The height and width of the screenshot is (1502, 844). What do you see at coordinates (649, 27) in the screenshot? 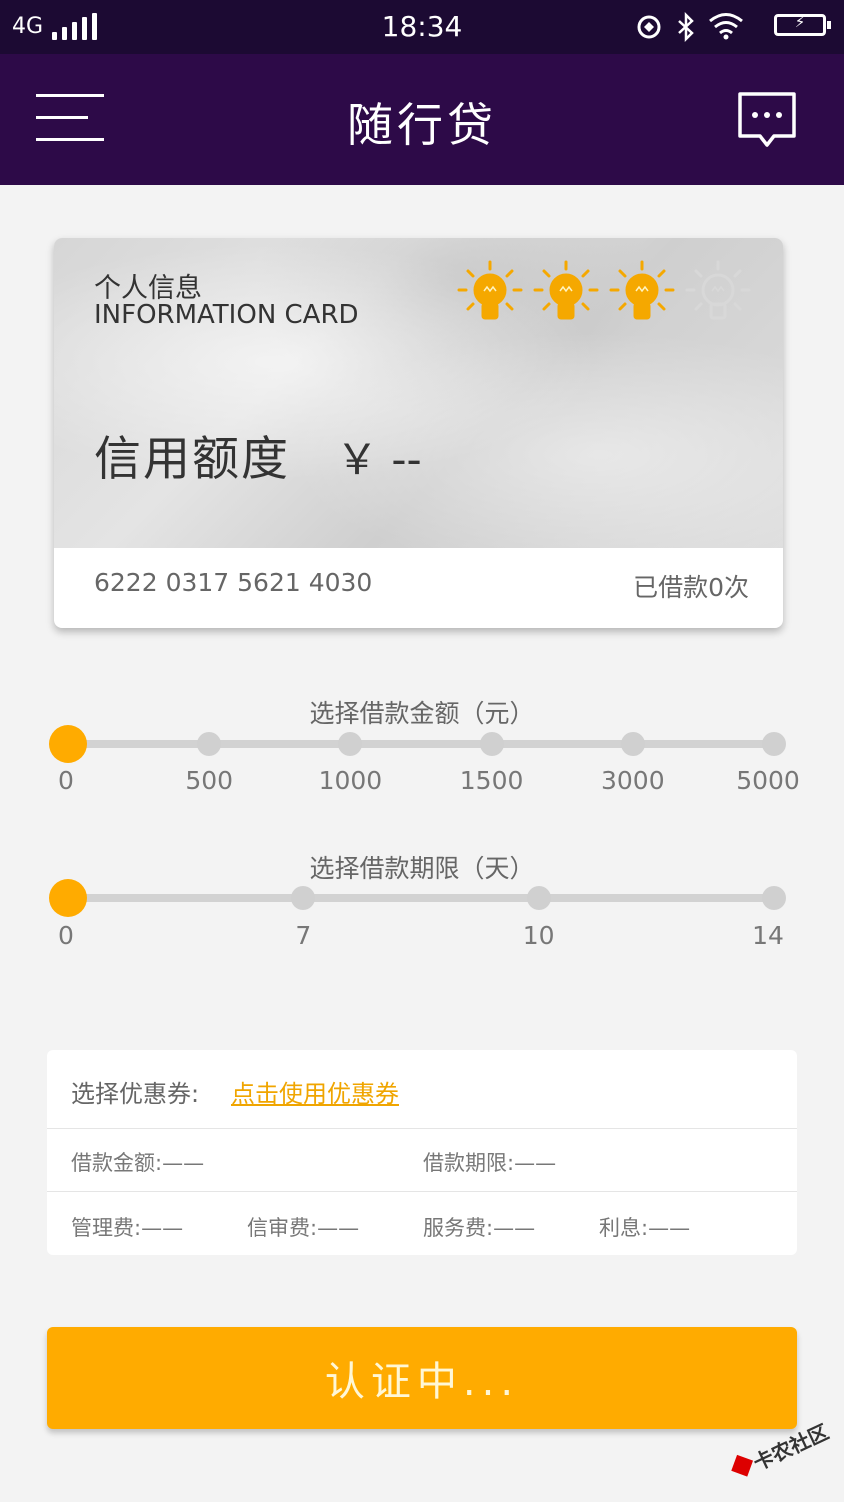
I see `rotation-lock-icon` at bounding box center [649, 27].